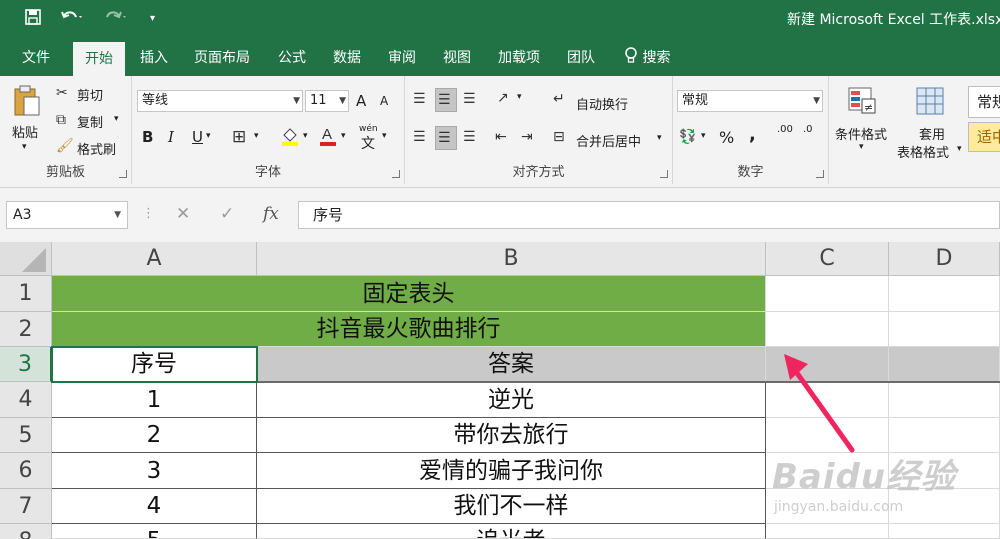 Image resolution: width=1000 pixels, height=539 pixels. I want to click on column-header-b: B, so click(511, 259).